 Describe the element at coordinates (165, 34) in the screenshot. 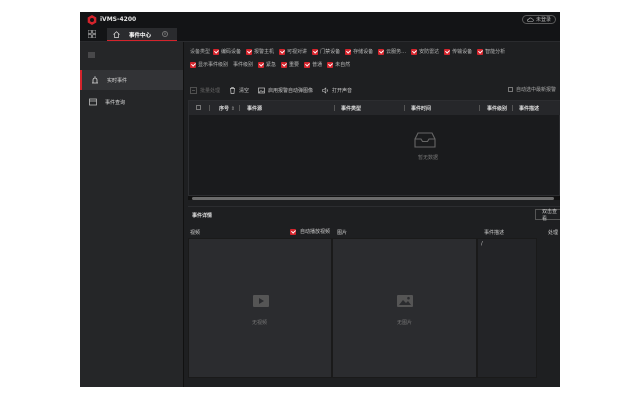

I see `tab-close-icon: ×` at that location.